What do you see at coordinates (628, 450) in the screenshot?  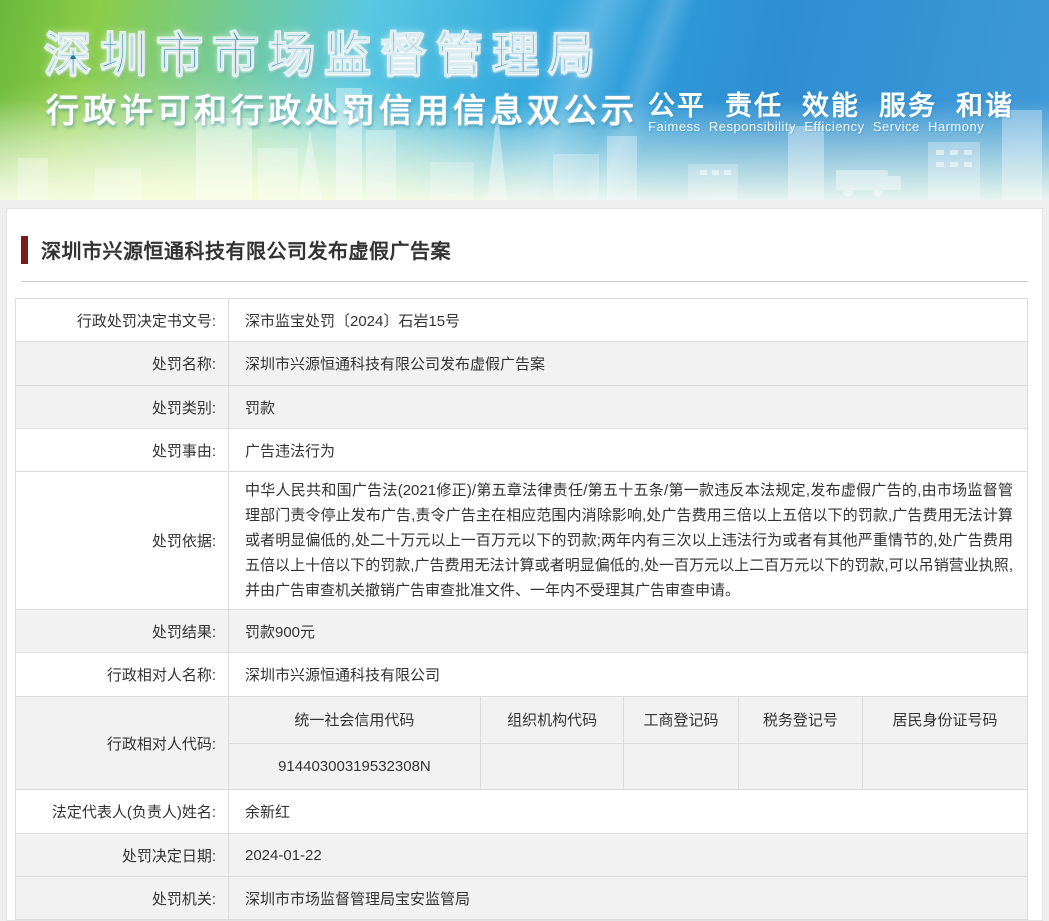 I see `row-value: 广告违法行为` at bounding box center [628, 450].